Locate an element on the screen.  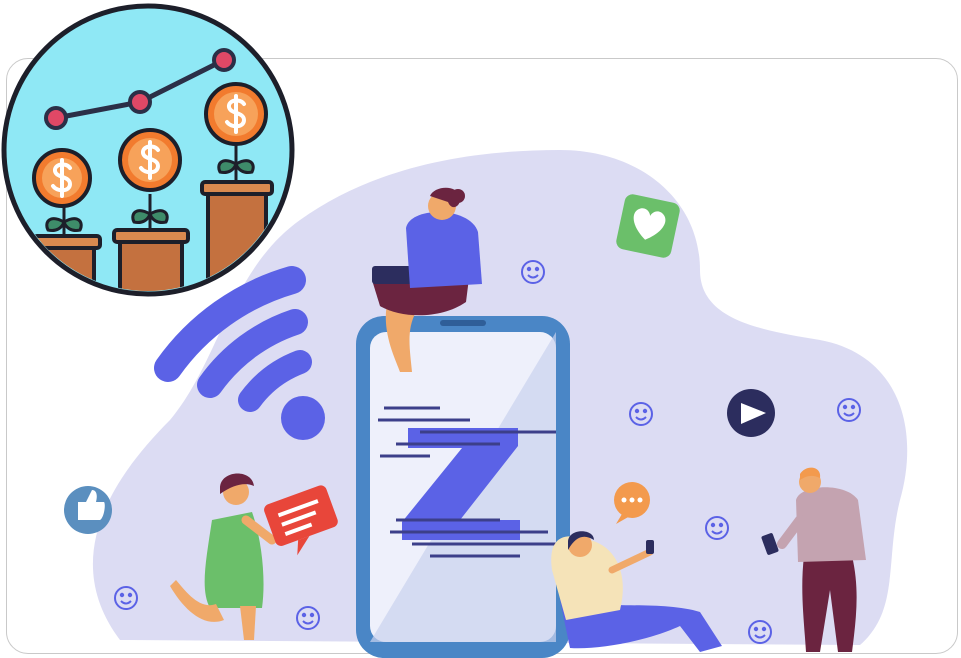
thumbs-up-icon is located at coordinates (88, 510).